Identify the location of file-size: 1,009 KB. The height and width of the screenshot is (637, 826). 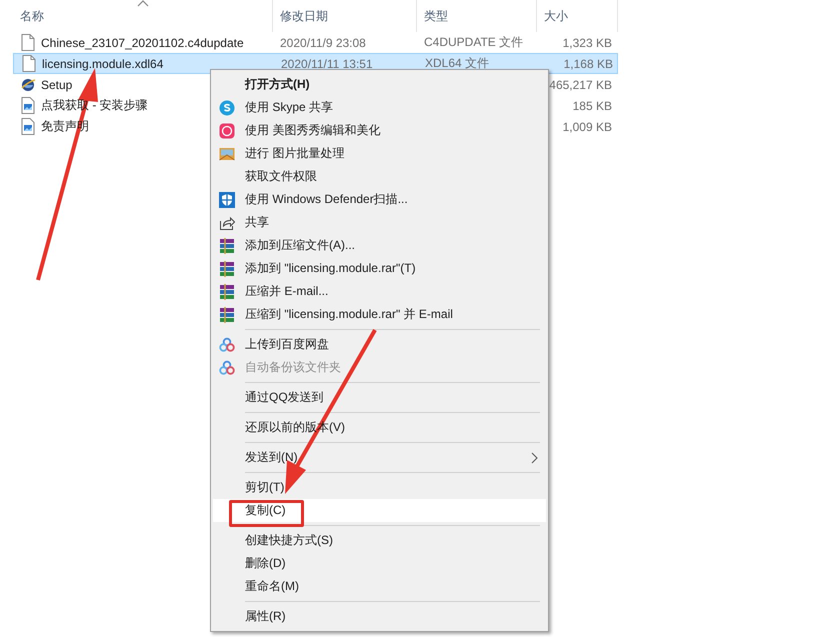
(587, 127).